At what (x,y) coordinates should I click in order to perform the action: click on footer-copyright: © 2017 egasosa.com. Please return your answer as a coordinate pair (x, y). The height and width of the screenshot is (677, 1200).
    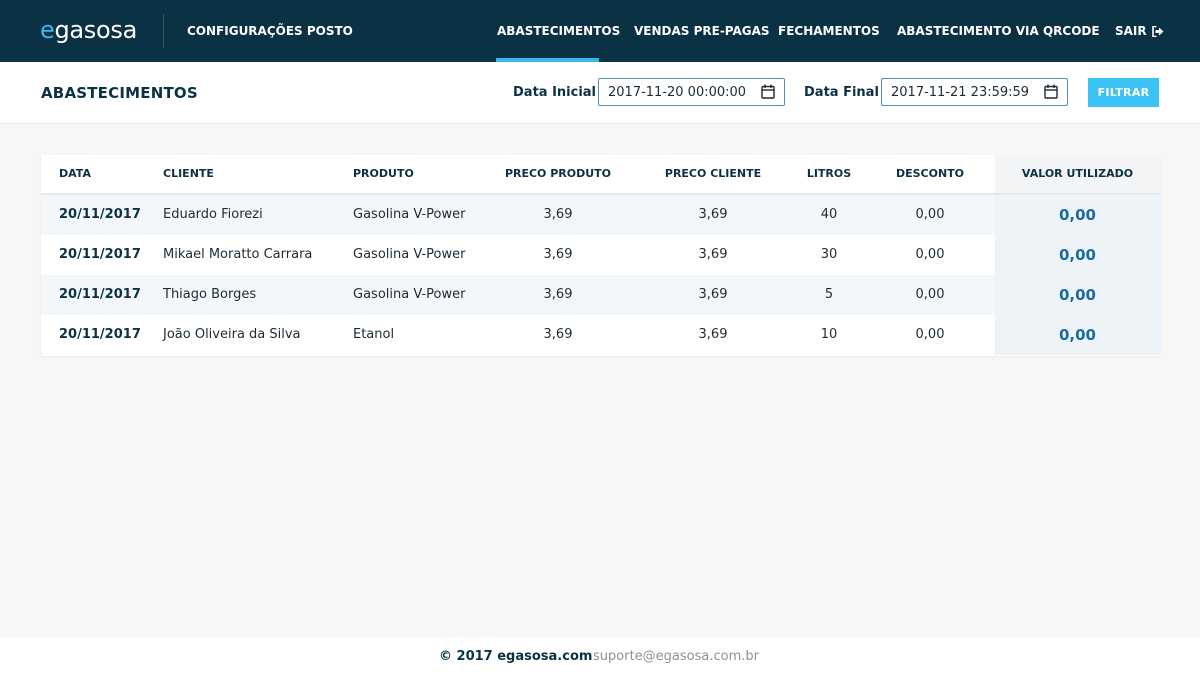
    Looking at the image, I should click on (516, 656).